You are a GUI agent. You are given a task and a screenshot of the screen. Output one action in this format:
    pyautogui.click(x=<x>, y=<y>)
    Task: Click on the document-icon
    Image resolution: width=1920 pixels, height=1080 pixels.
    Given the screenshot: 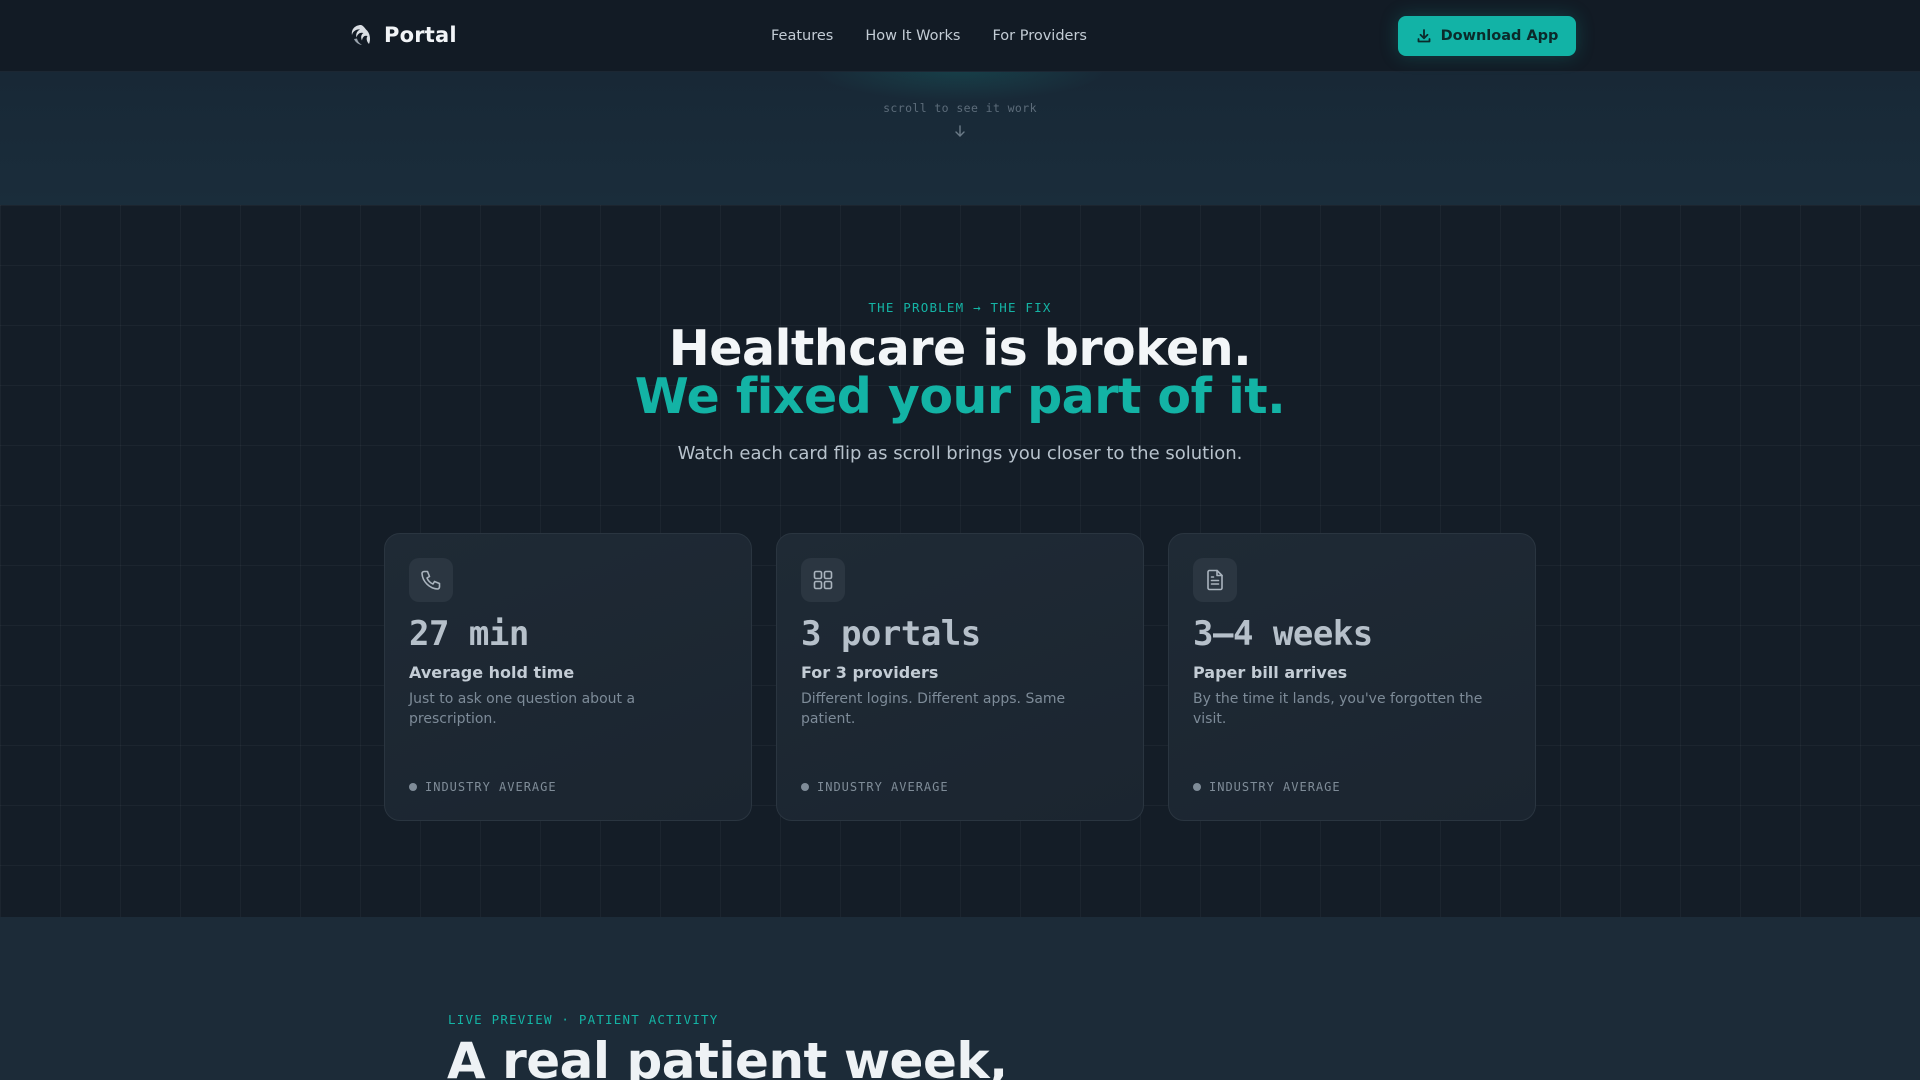 What is the action you would take?
    pyautogui.click(x=1215, y=580)
    